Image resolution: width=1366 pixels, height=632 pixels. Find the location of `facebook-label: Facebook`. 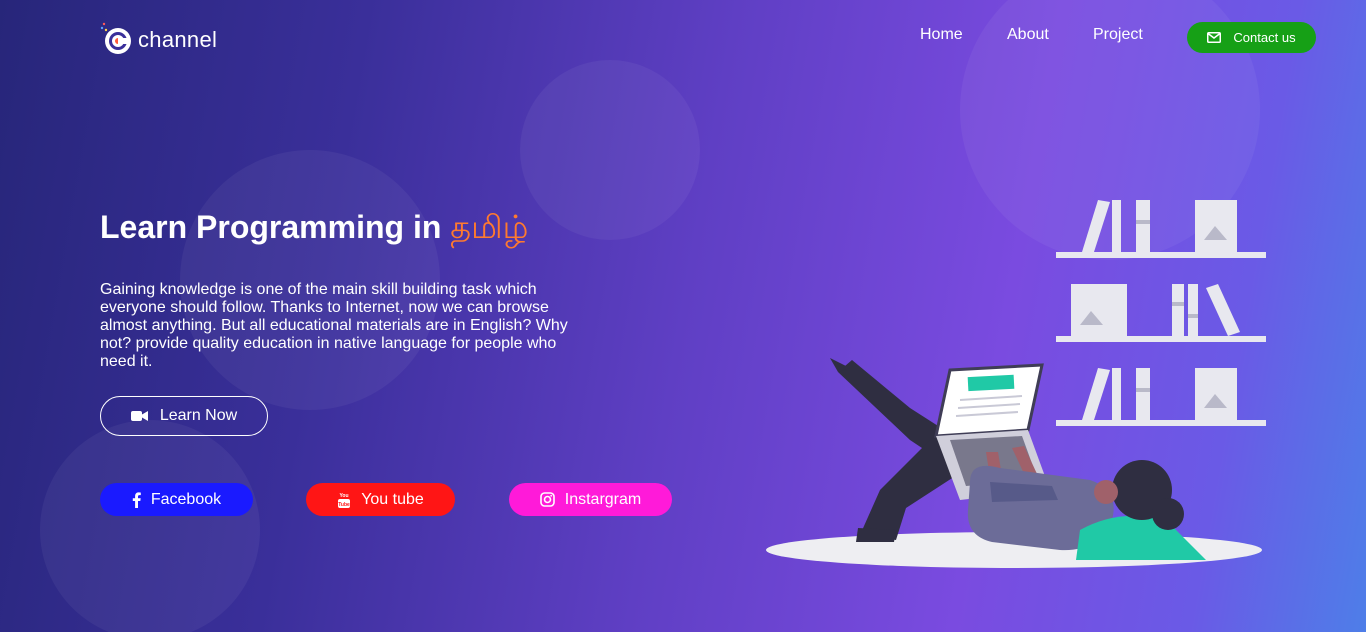

facebook-label: Facebook is located at coordinates (186, 499).